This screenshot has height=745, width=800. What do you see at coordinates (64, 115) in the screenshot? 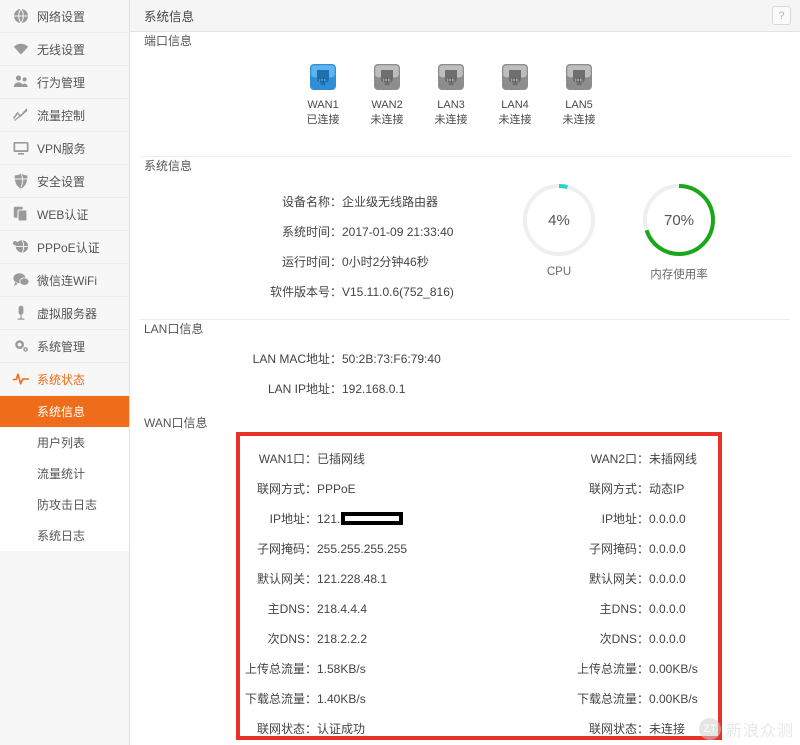
I see `sidebar-item-3: 流量控制` at bounding box center [64, 115].